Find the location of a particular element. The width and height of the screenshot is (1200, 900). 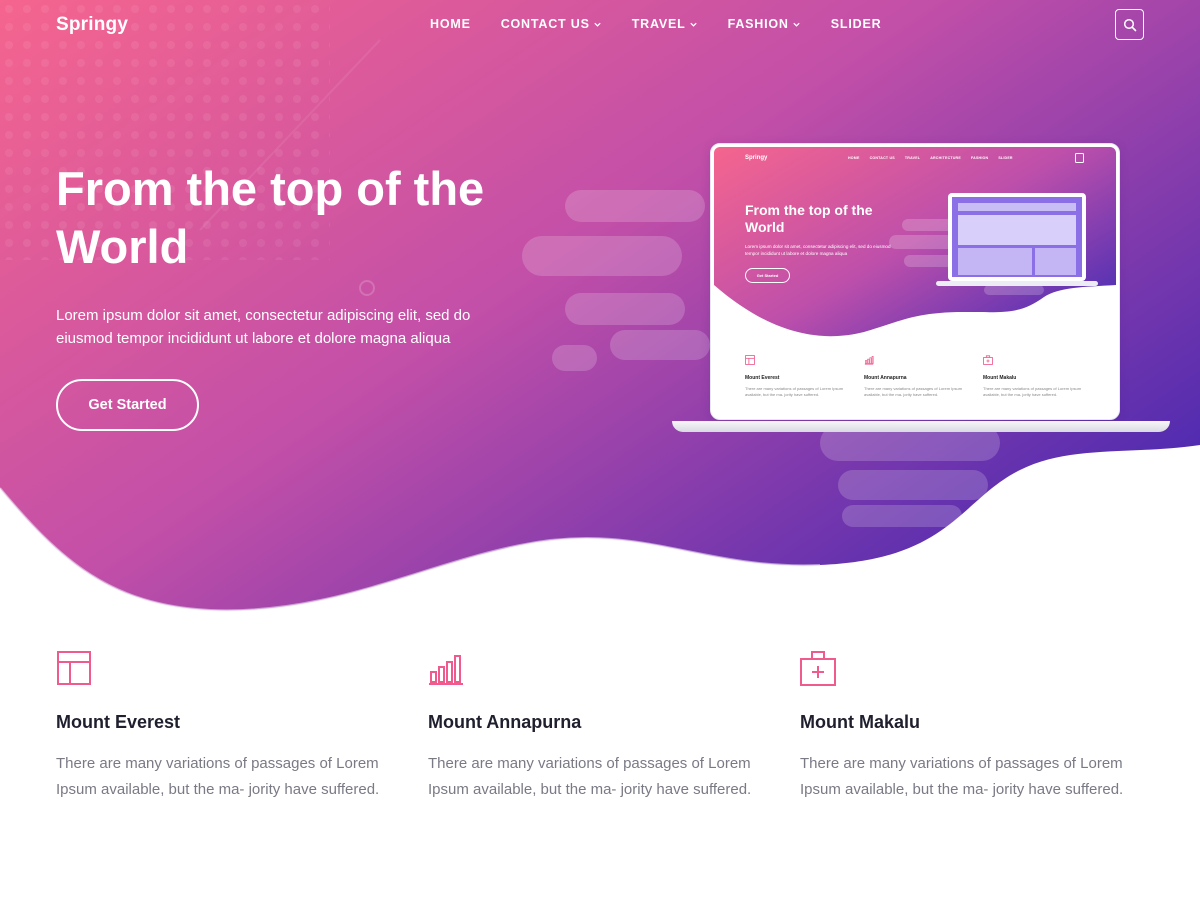

nav-item-label: HOME is located at coordinates (450, 24).